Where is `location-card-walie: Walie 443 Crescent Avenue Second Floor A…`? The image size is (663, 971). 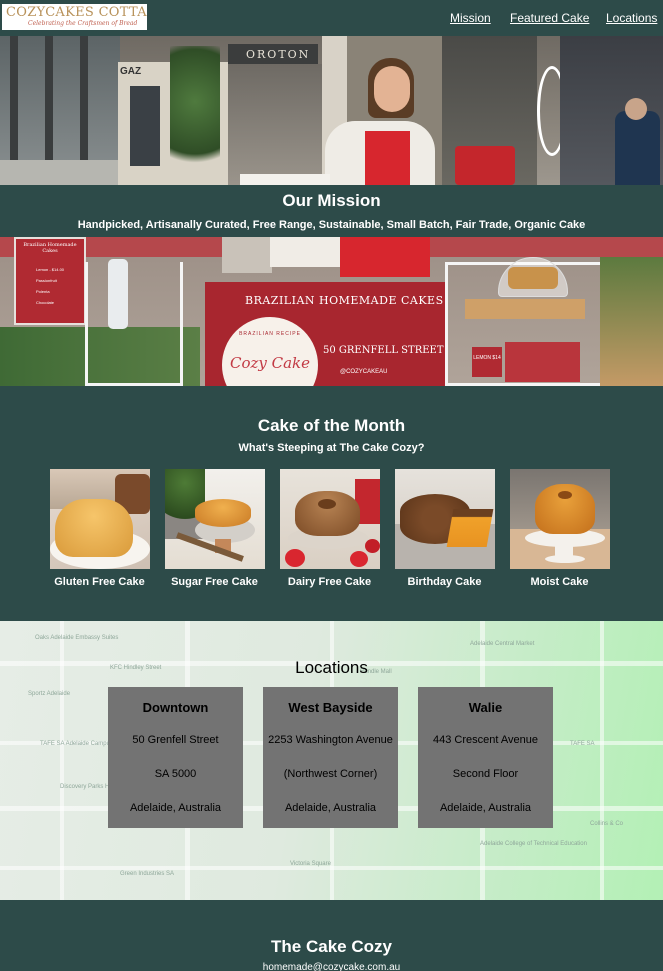 location-card-walie: Walie 443 Crescent Avenue Second Floor A… is located at coordinates (485, 757).